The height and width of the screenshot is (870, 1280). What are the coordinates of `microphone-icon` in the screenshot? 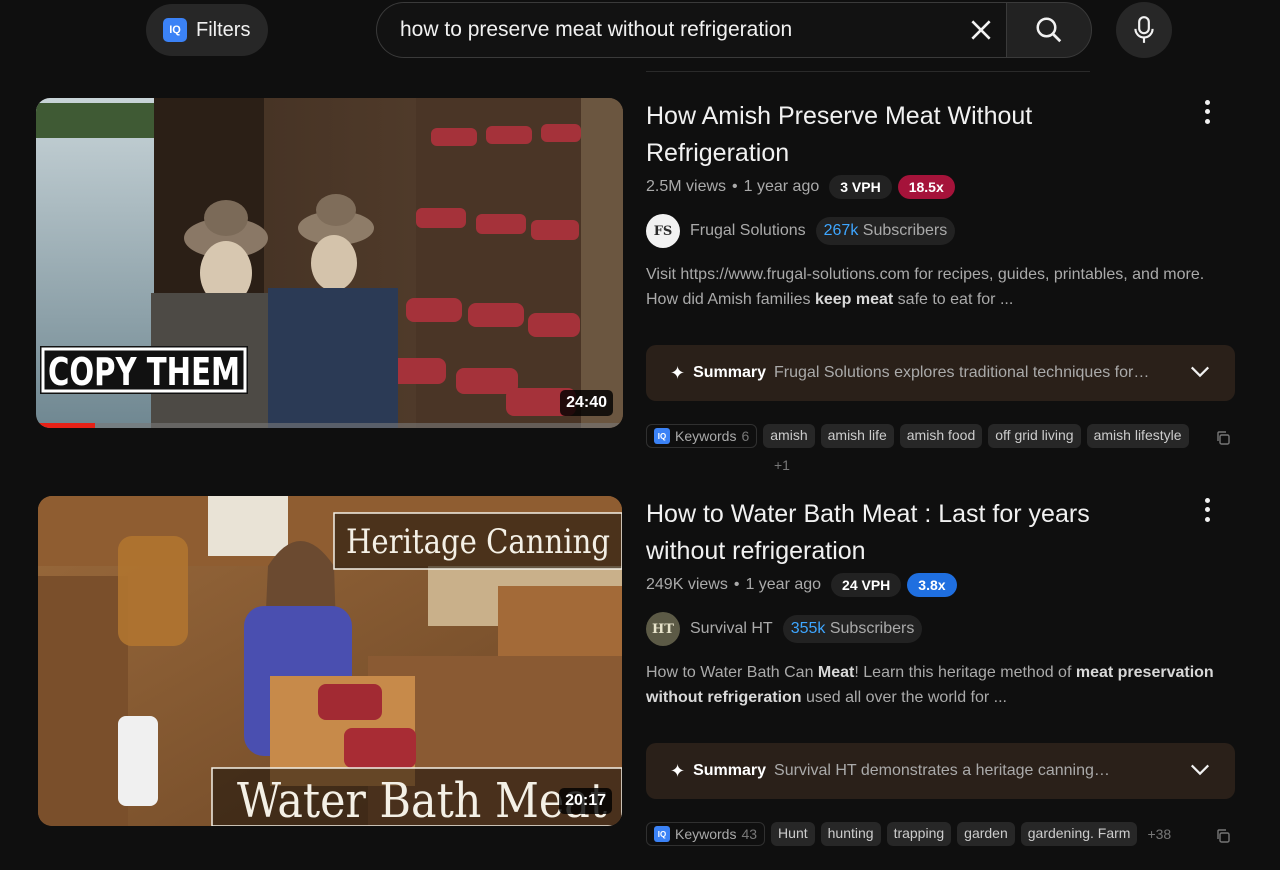 It's located at (1144, 29).